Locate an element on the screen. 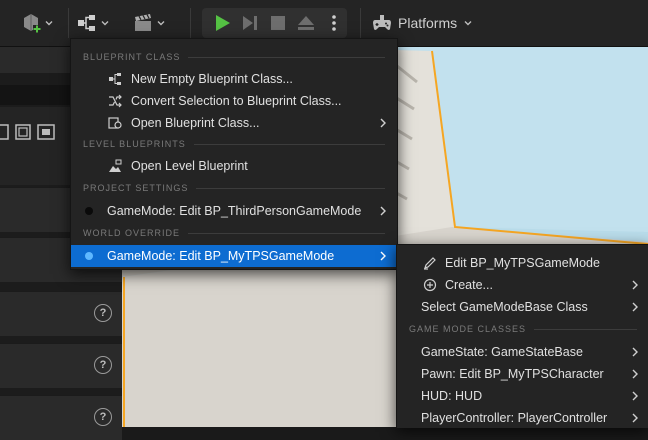  convert-icon is located at coordinates (115, 101).